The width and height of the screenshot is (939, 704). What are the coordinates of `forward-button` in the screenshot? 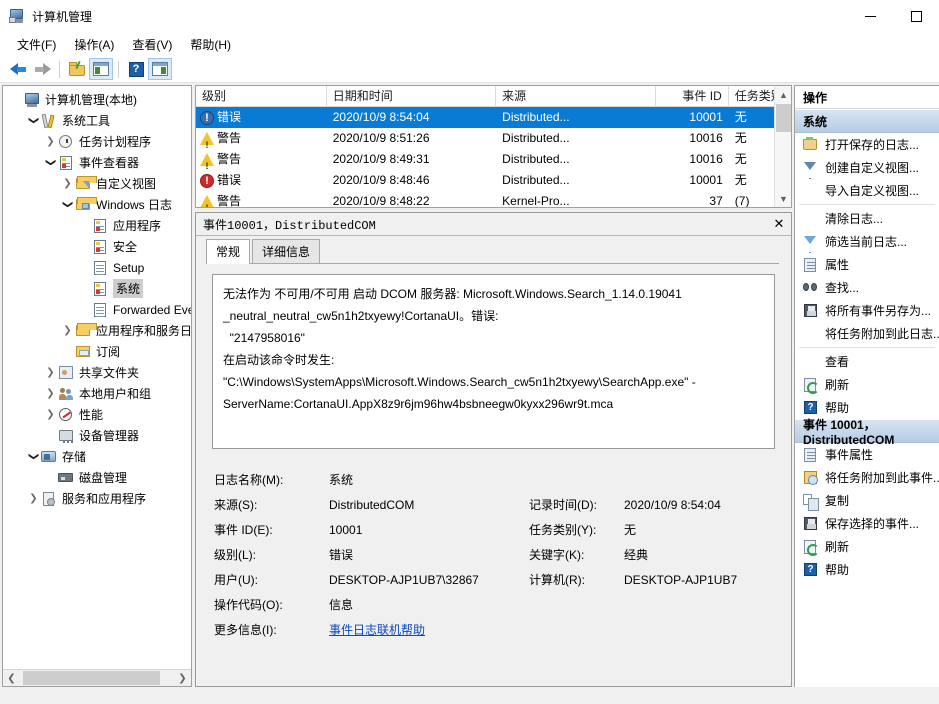 It's located at (42, 69).